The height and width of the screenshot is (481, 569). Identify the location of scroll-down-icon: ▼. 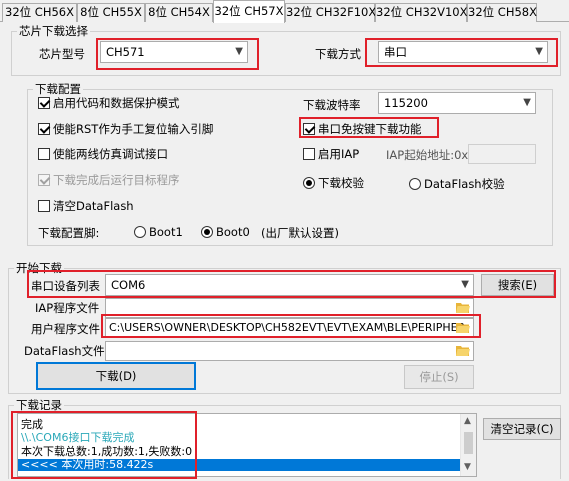
(467, 467).